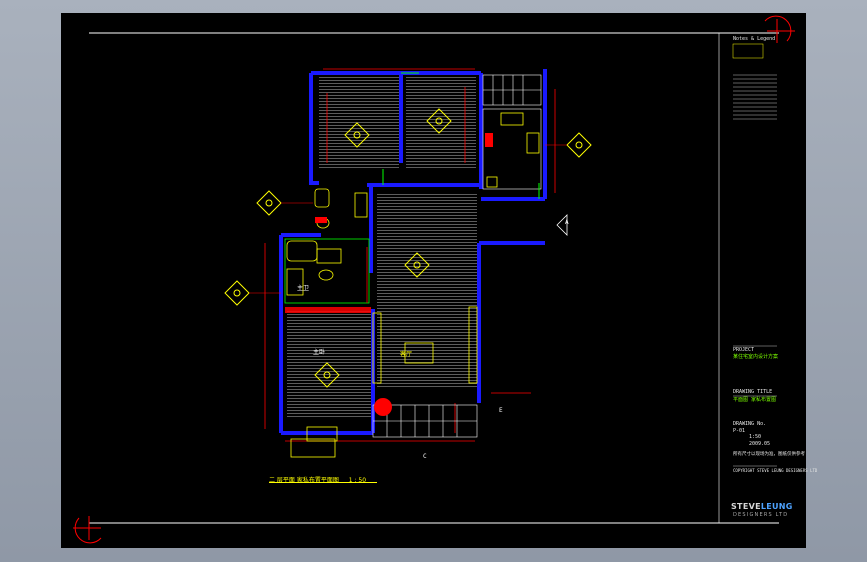 Image resolution: width=867 pixels, height=562 pixels. Describe the element at coordinates (775, 470) in the screenshot. I see `copyright: COPYRIGHT STEVE LEUNG DESIGNERS LTD` at that location.